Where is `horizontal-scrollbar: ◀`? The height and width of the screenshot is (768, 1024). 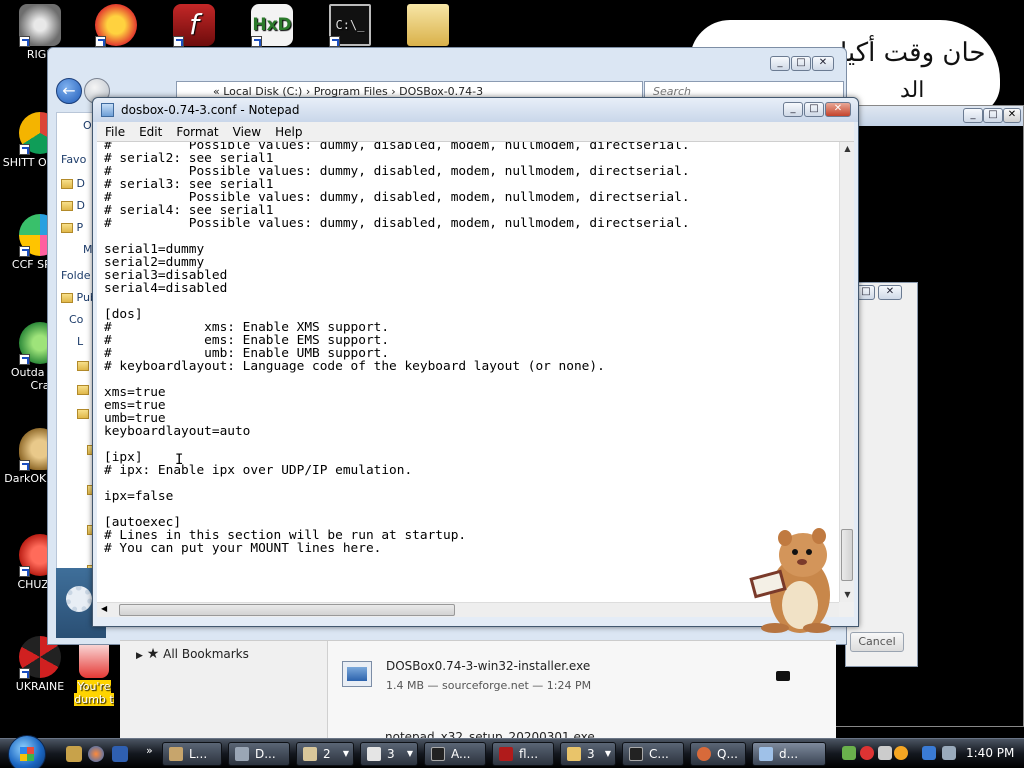 horizontal-scrollbar: ◀ is located at coordinates (468, 609).